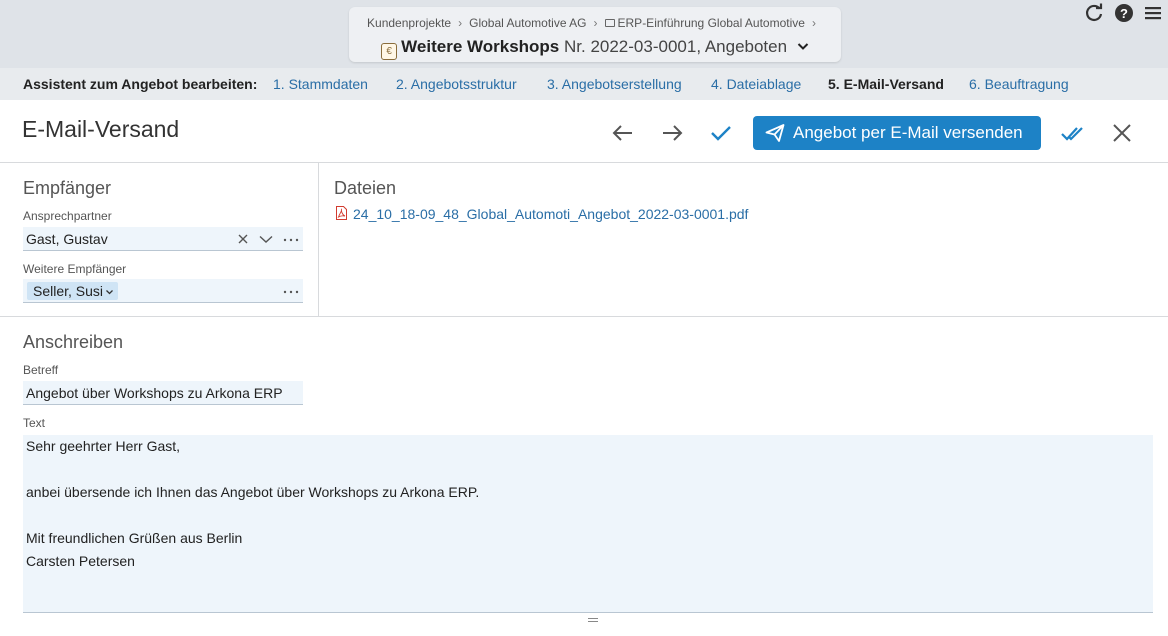 The width and height of the screenshot is (1168, 636). I want to click on page-title: E-Mail-Versand, so click(101, 129).